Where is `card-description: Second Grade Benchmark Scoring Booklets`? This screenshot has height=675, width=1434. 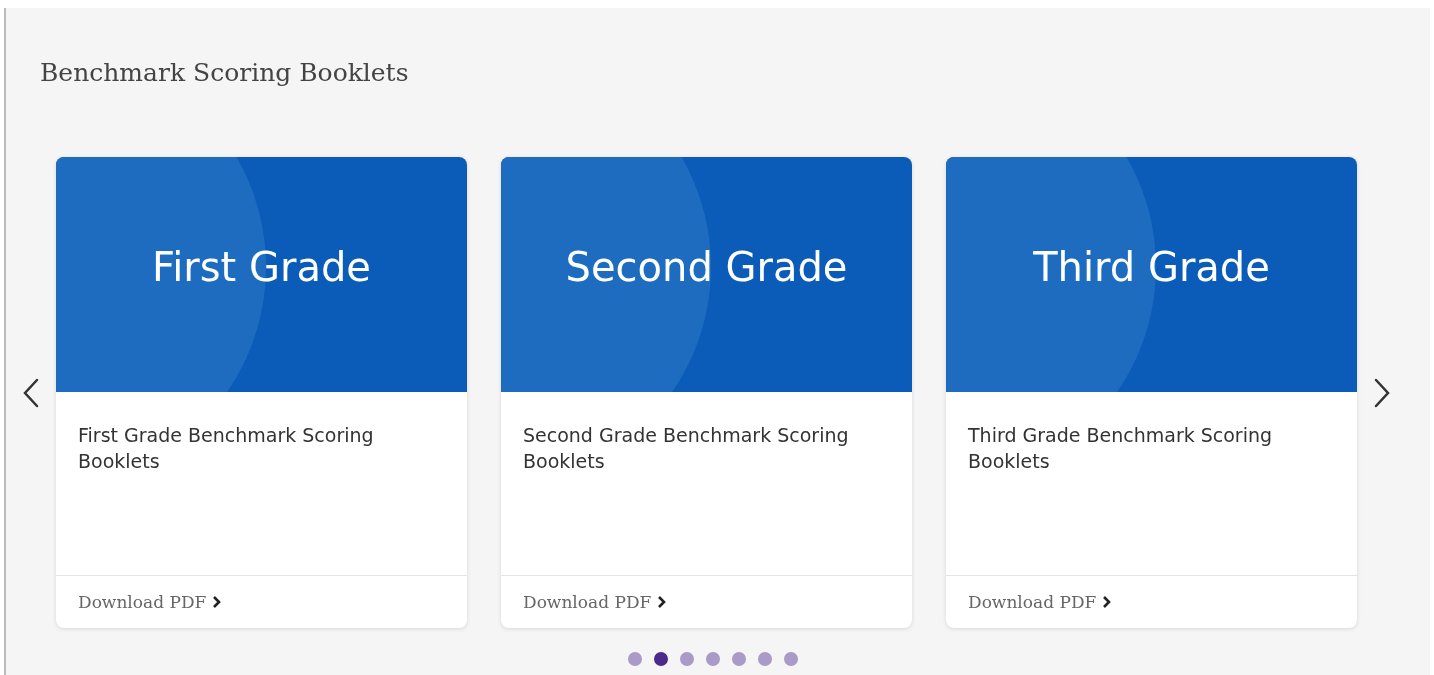 card-description: Second Grade Benchmark Scoring Booklets is located at coordinates (686, 448).